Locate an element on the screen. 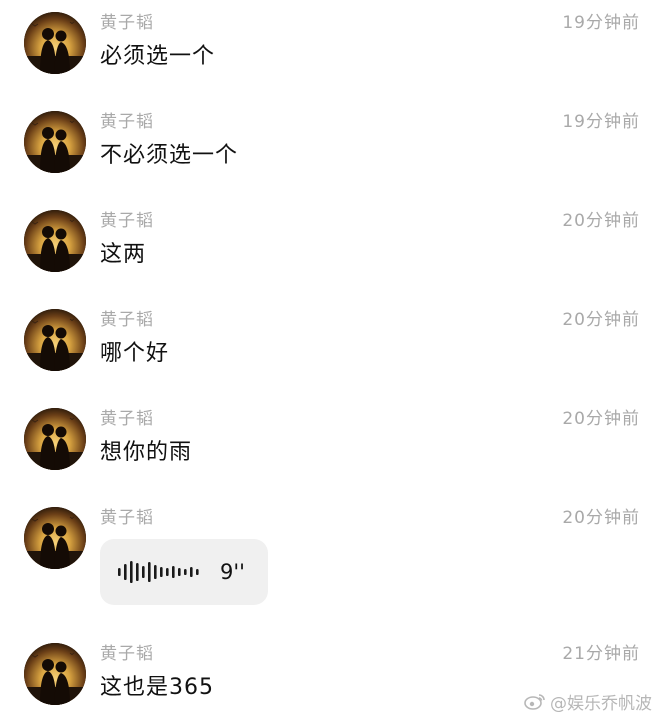 The image size is (668, 720). message-item: 黄子韬 20分钟前 这两 is located at coordinates (334, 250).